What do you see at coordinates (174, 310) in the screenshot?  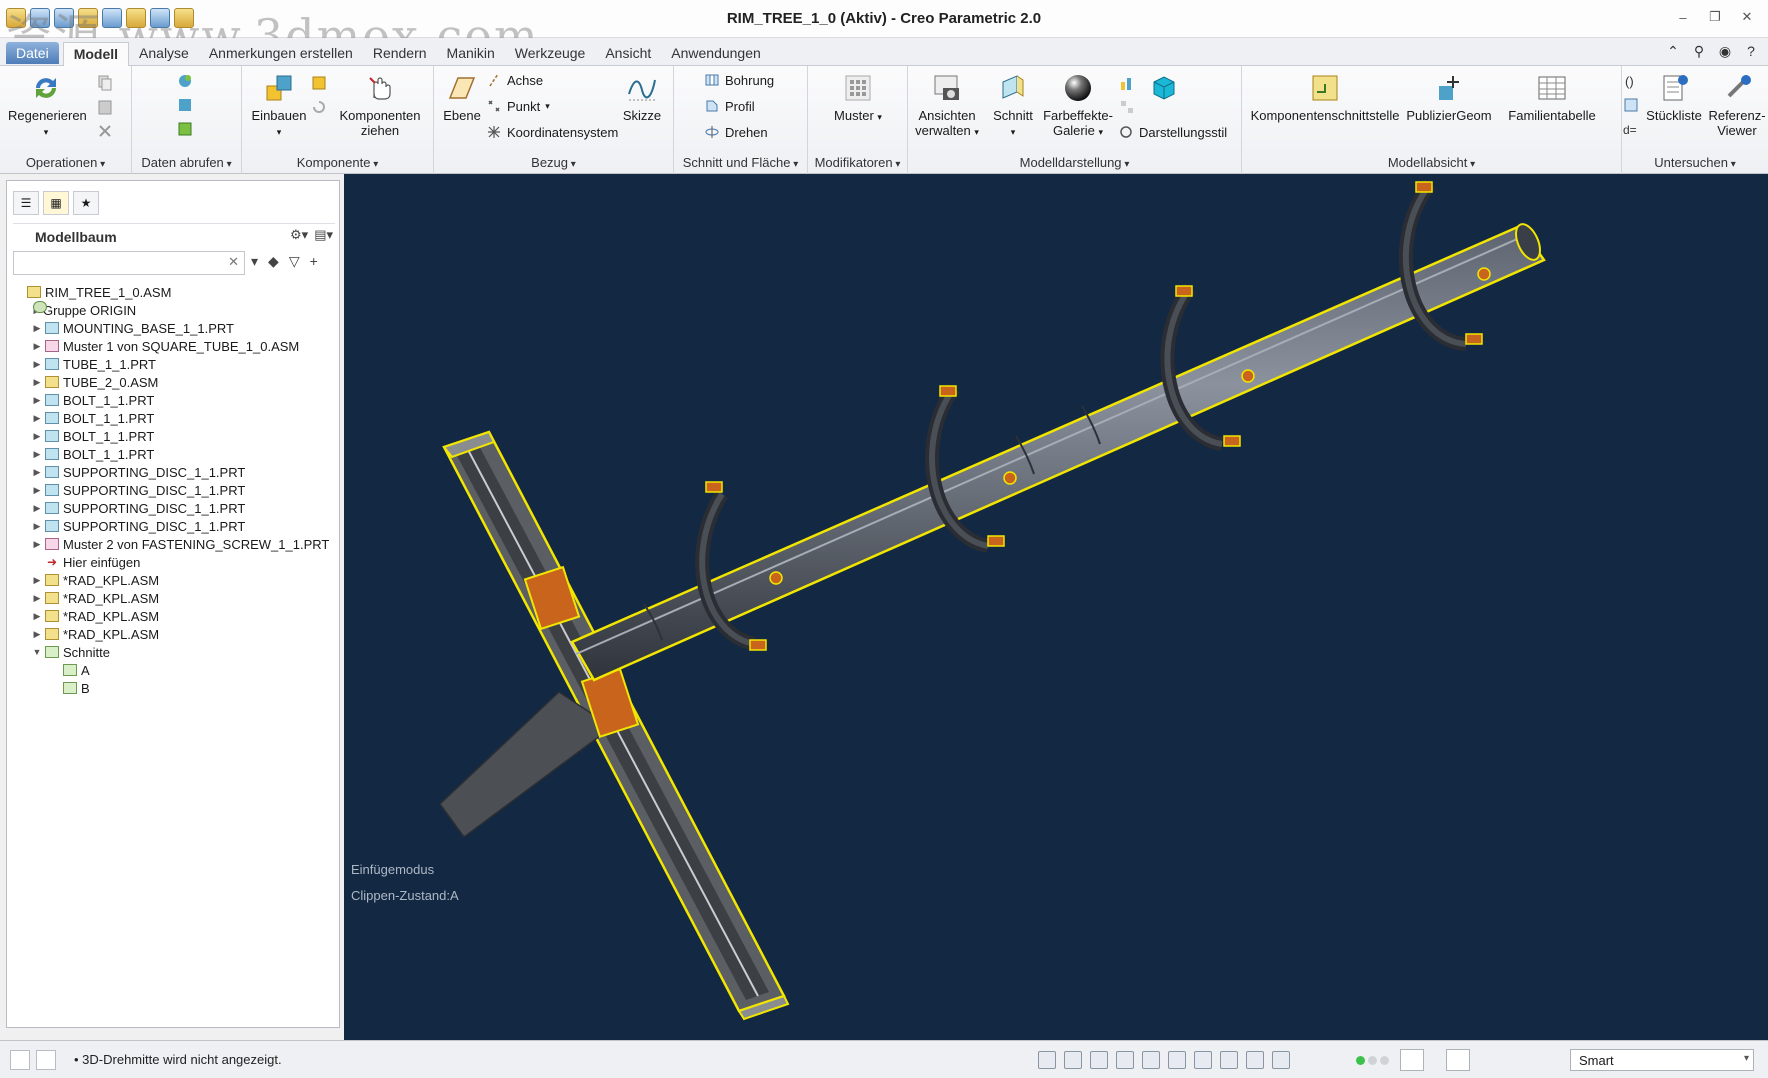 I see `tree-item: ▶Gruppe ORIGIN` at bounding box center [174, 310].